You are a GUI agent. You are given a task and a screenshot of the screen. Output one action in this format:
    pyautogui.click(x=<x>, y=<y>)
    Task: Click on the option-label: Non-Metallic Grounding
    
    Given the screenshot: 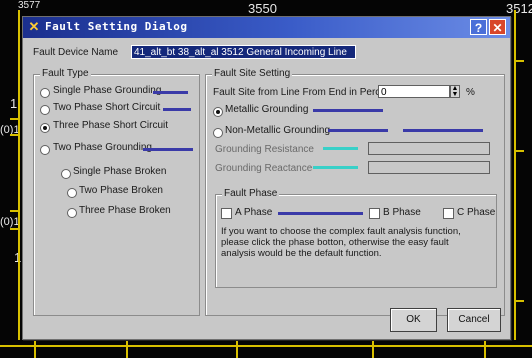 What is the action you would take?
    pyautogui.click(x=278, y=130)
    